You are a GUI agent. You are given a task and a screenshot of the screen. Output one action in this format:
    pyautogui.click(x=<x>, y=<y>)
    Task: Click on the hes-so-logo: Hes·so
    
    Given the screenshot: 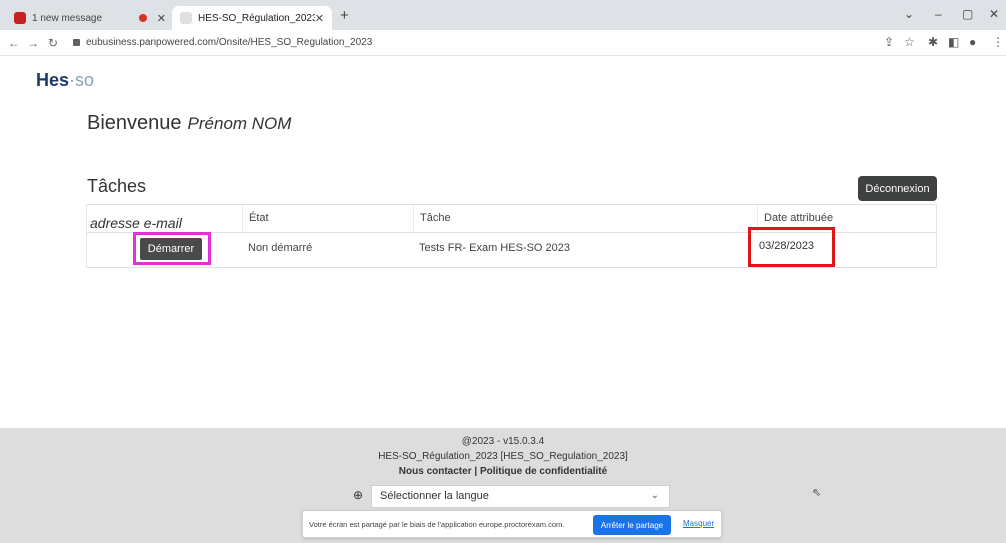 What is the action you would take?
    pyautogui.click(x=65, y=80)
    